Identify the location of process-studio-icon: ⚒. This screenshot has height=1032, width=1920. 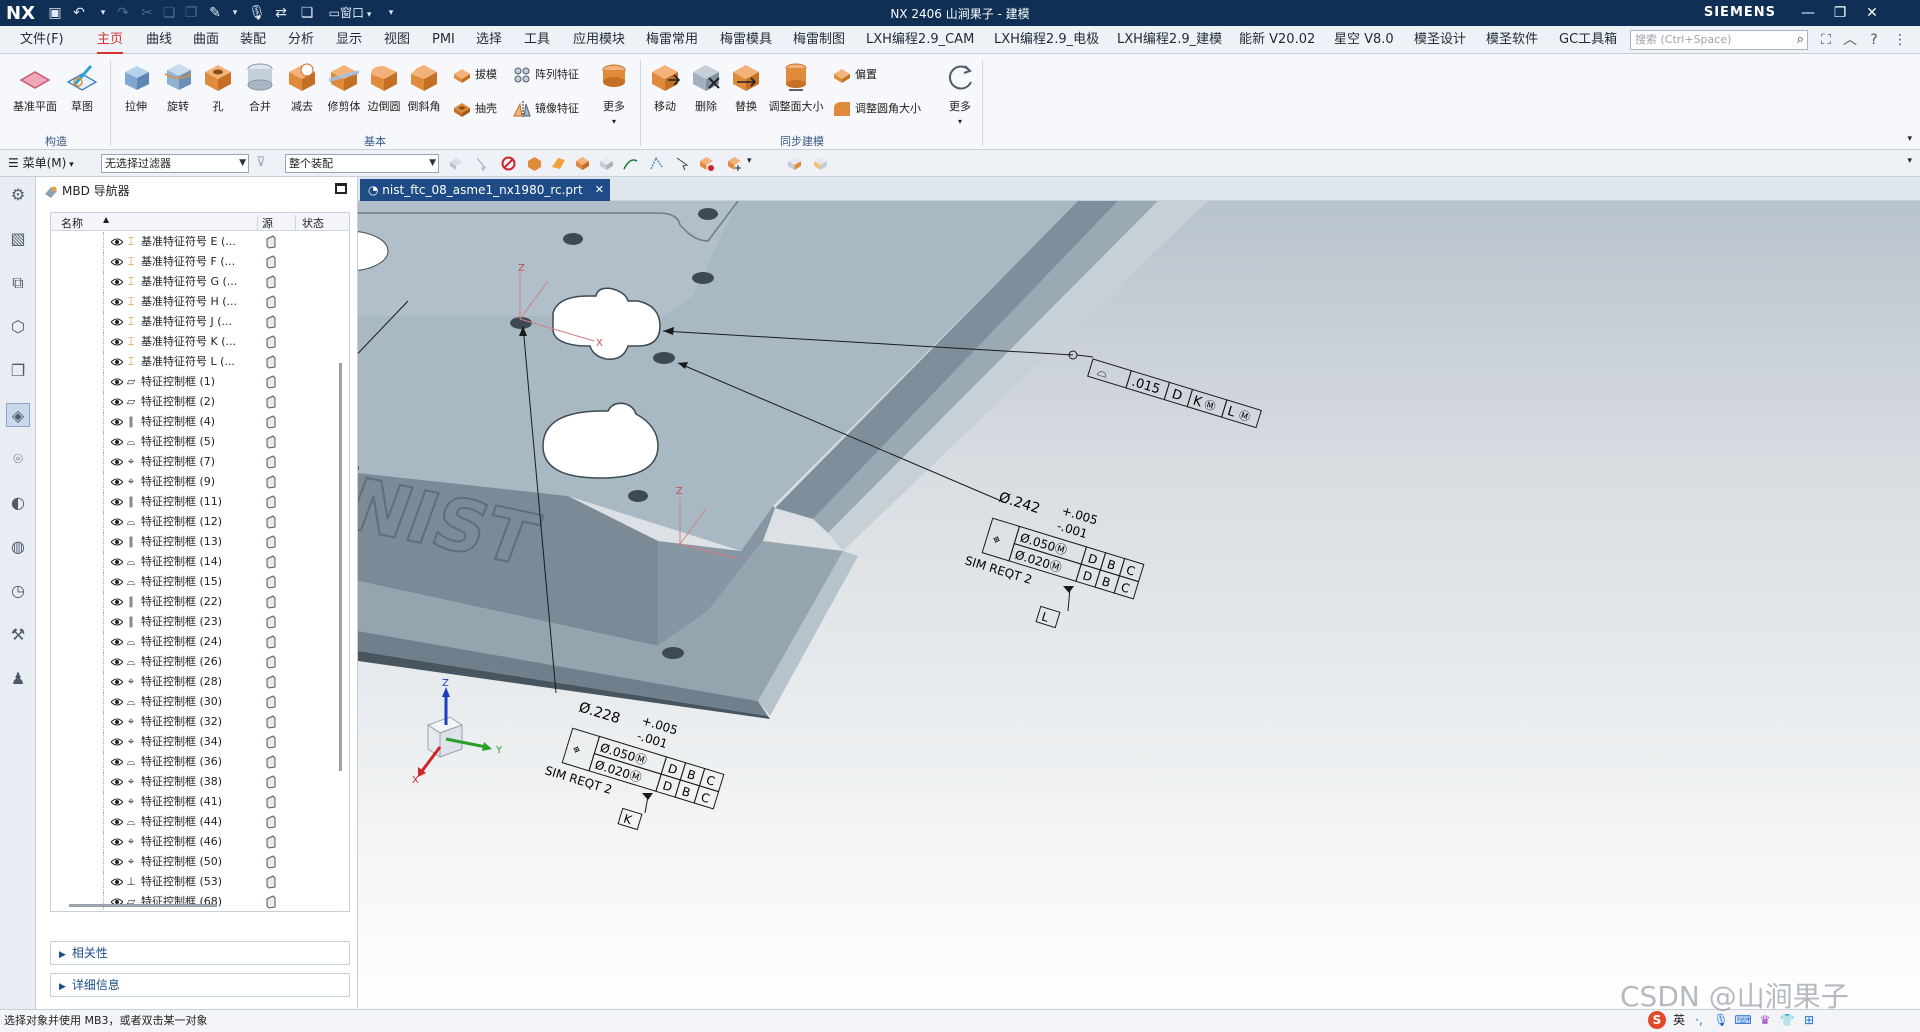
(18, 635).